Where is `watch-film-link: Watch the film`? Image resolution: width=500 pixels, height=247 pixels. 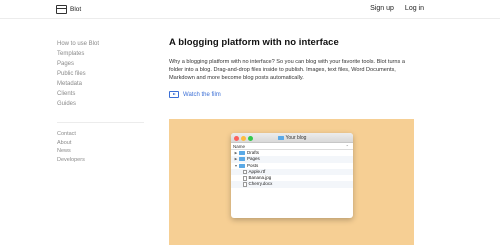
watch-film-link: Watch the film is located at coordinates (294, 95).